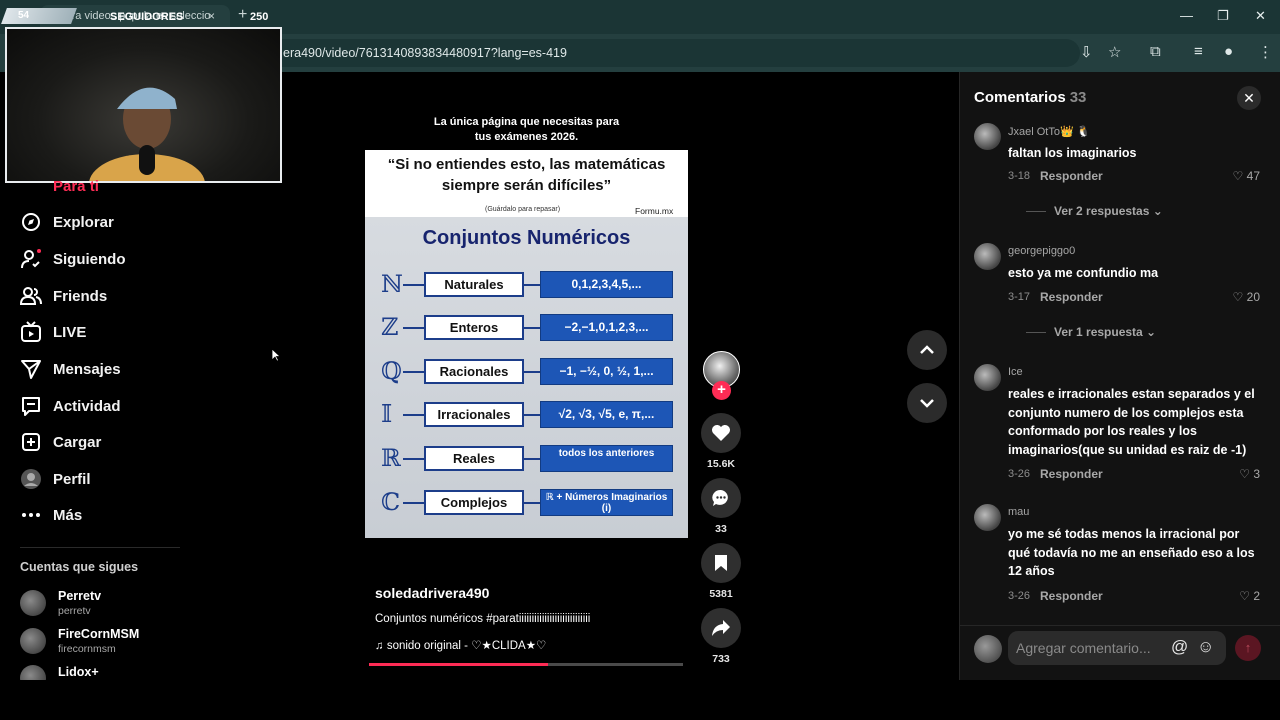 This screenshot has height=720, width=1280. What do you see at coordinates (458, 664) in the screenshot?
I see `video-progress-fill` at bounding box center [458, 664].